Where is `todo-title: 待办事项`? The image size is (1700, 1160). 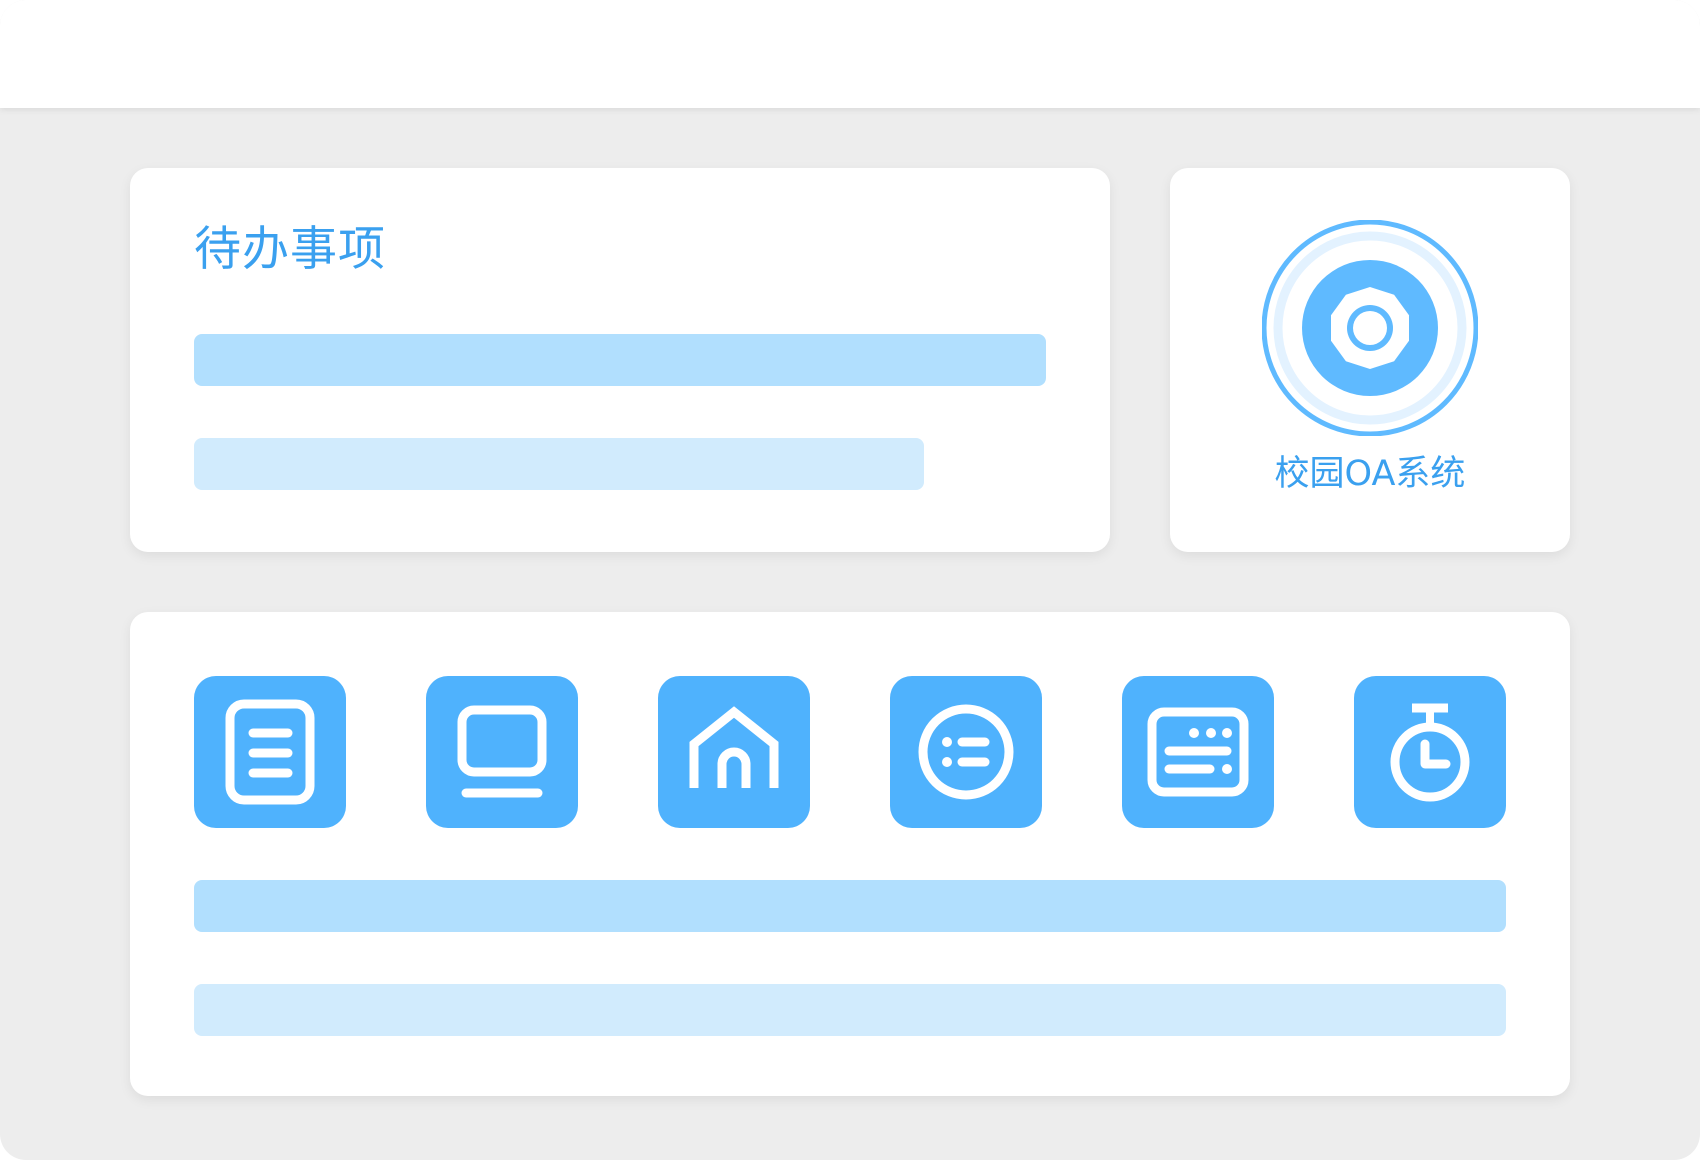 todo-title: 待办事项 is located at coordinates (290, 249).